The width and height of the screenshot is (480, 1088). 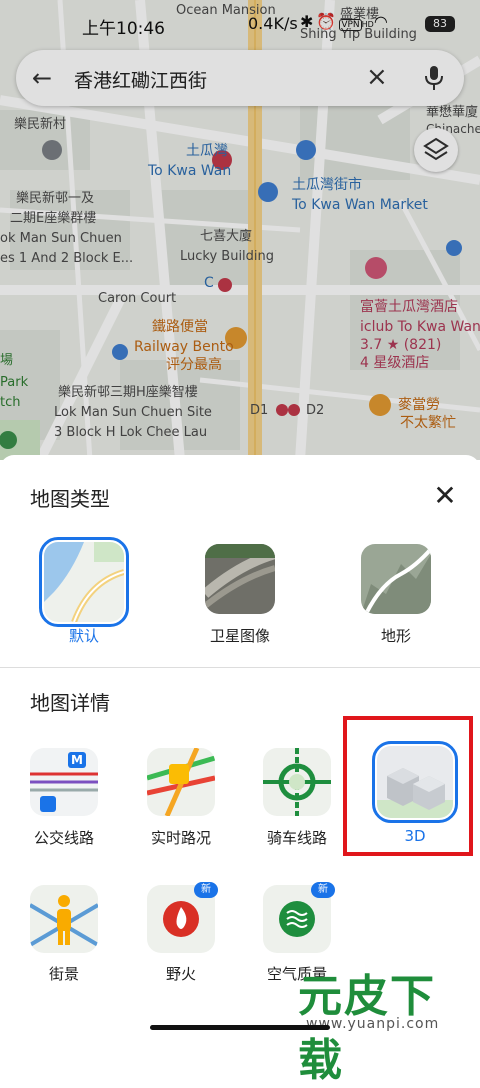 I want to click on map-type-label: 默认, so click(x=83, y=636).